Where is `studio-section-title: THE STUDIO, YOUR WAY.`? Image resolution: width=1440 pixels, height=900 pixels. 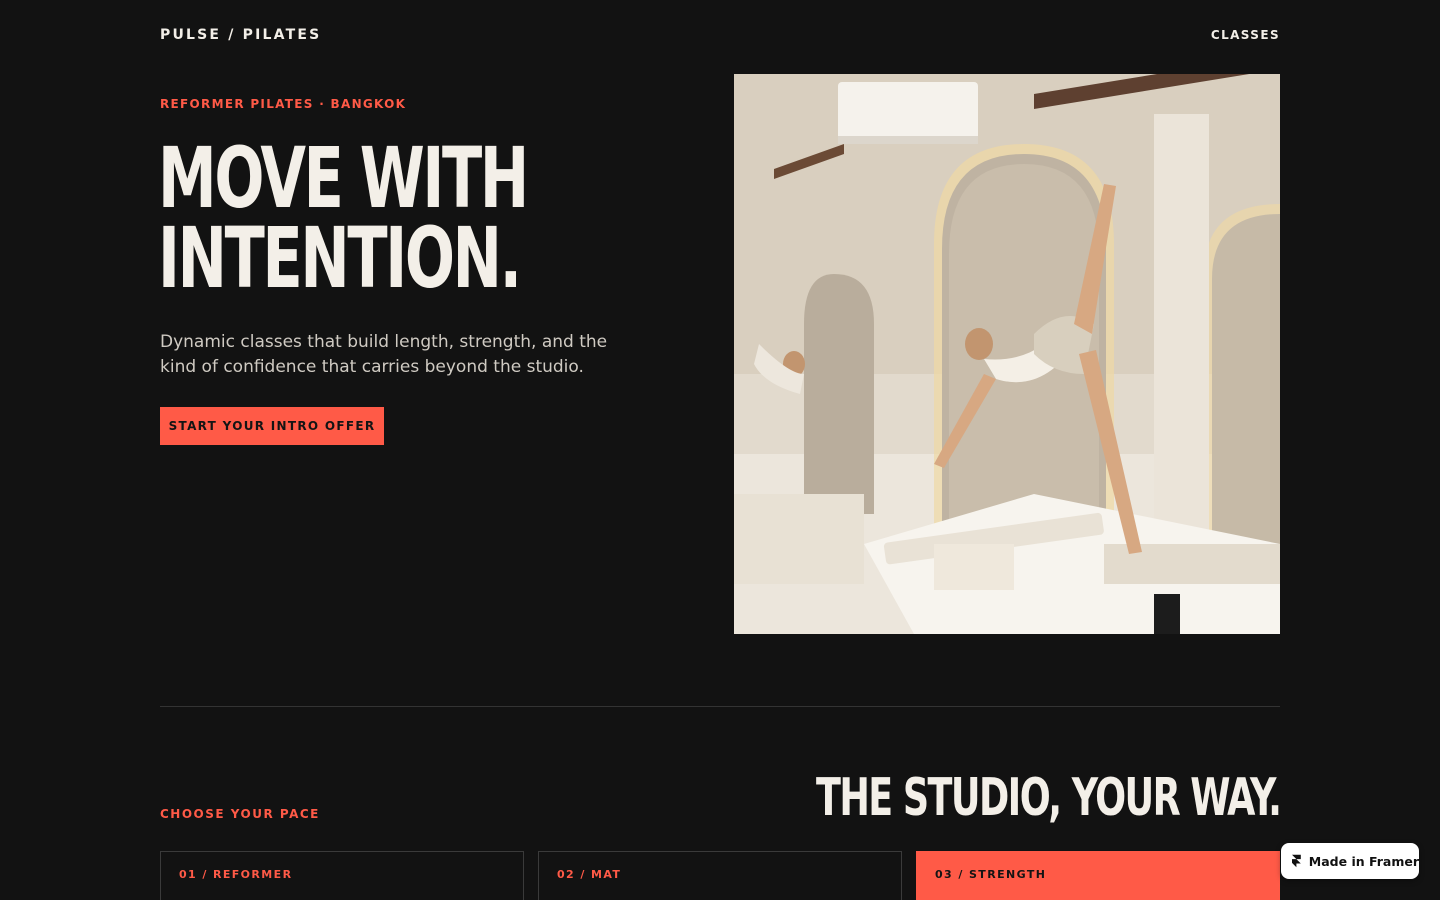
studio-section-title: THE STUDIO, YOUR WAY. is located at coordinates (1048, 798).